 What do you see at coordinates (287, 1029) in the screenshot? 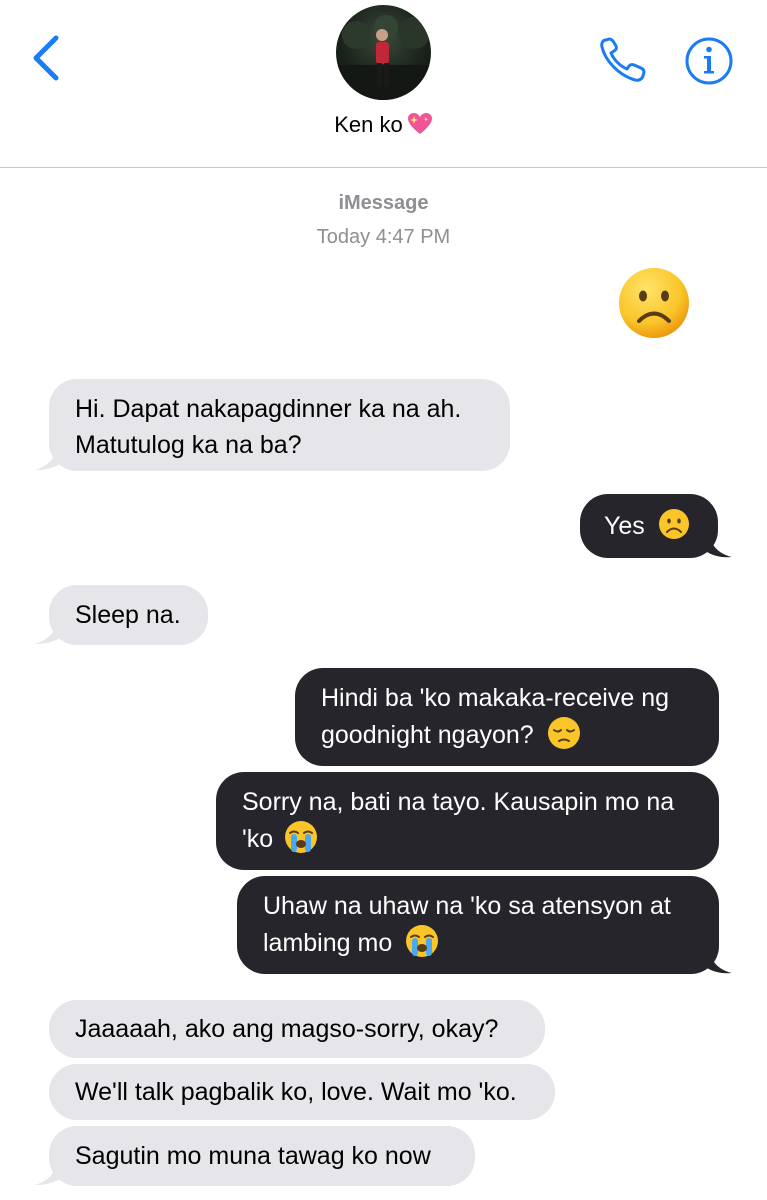
I see `message-text: Jaaaaah, ako ang magso-sorry, okay?` at bounding box center [287, 1029].